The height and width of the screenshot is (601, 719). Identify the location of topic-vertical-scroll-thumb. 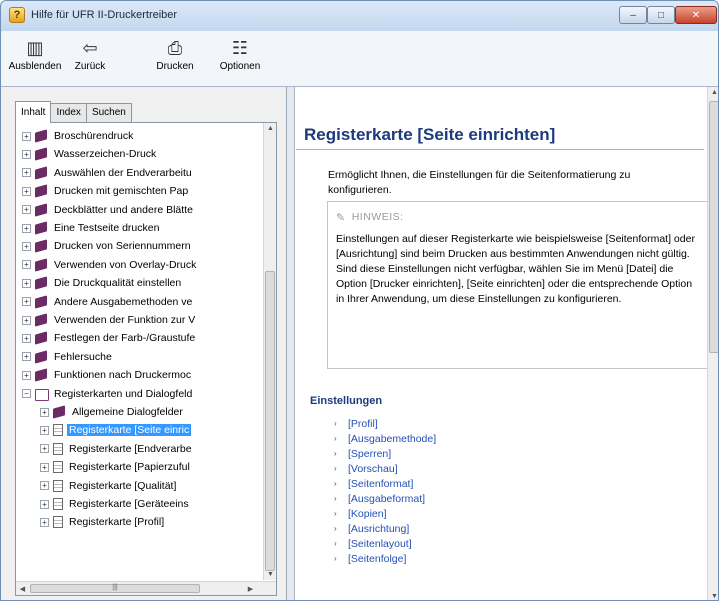
(713, 227).